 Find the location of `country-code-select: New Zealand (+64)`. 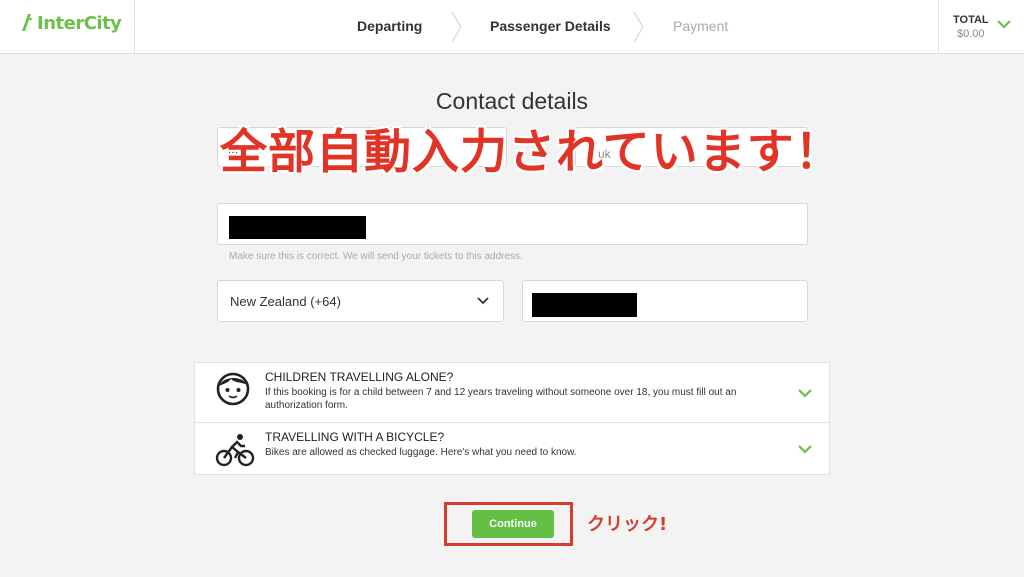

country-code-select: New Zealand (+64) is located at coordinates (360, 301).